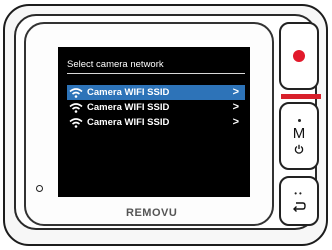  I want to click on return-arrow-icon, so click(299, 206).